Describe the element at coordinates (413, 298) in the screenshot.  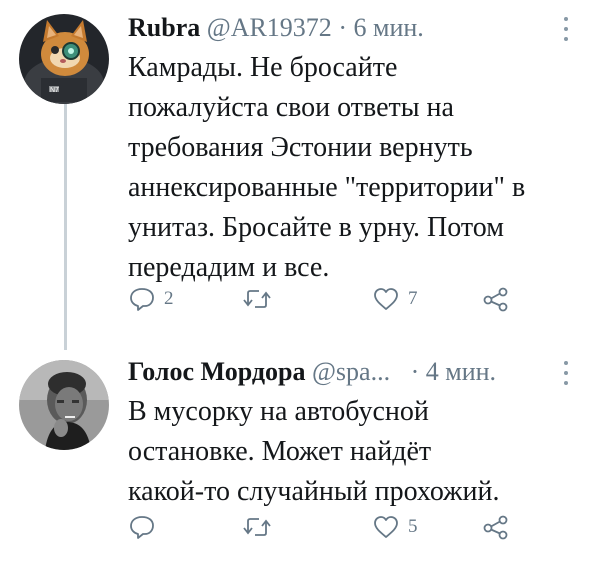
I see `like-count: 7` at that location.